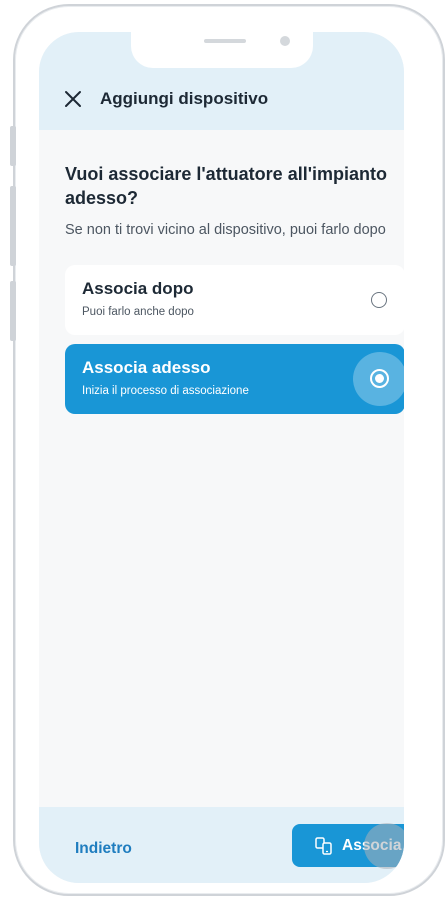 This screenshot has width=447, height=899. I want to click on pair-devices-icon, so click(323, 845).